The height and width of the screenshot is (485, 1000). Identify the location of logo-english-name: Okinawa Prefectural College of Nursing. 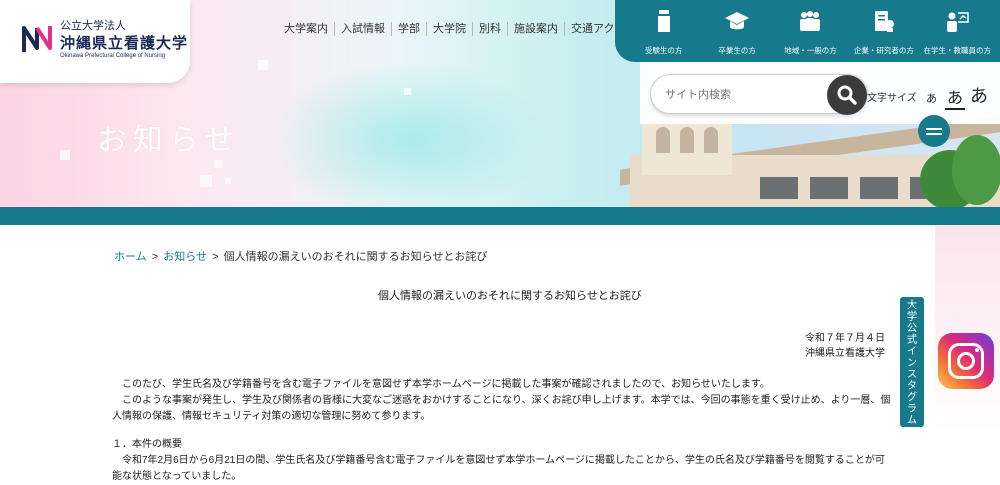
(113, 56).